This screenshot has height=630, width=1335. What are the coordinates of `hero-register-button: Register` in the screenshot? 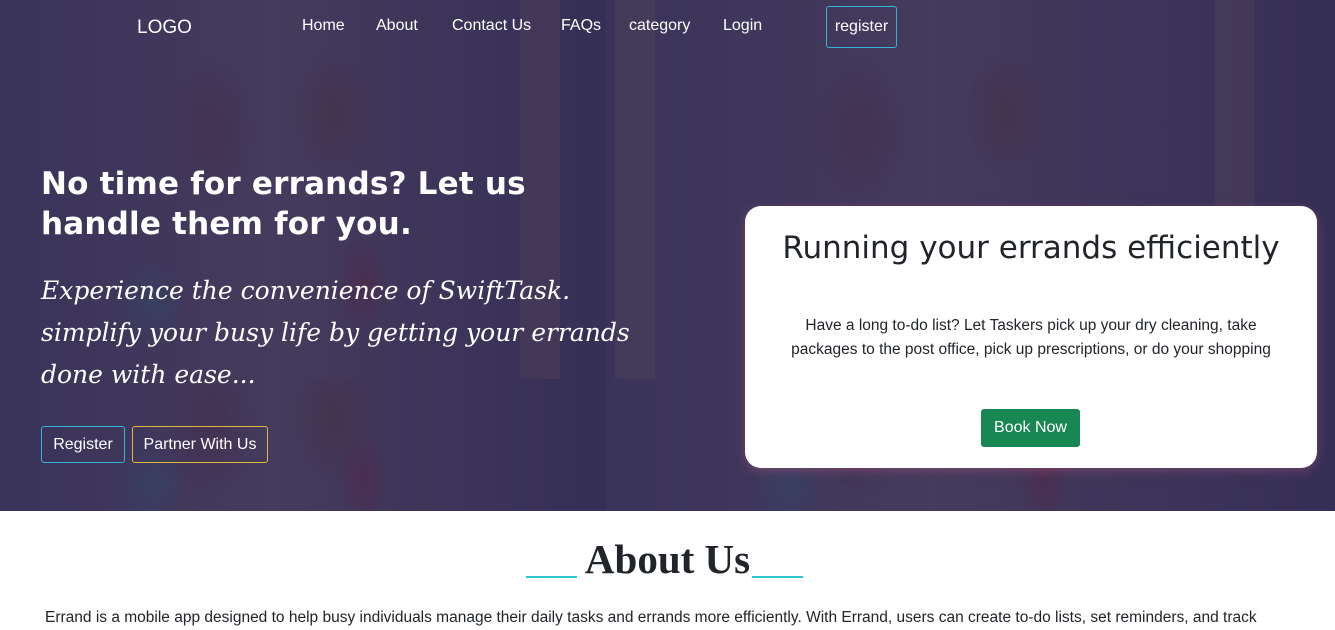 It's located at (83, 444).